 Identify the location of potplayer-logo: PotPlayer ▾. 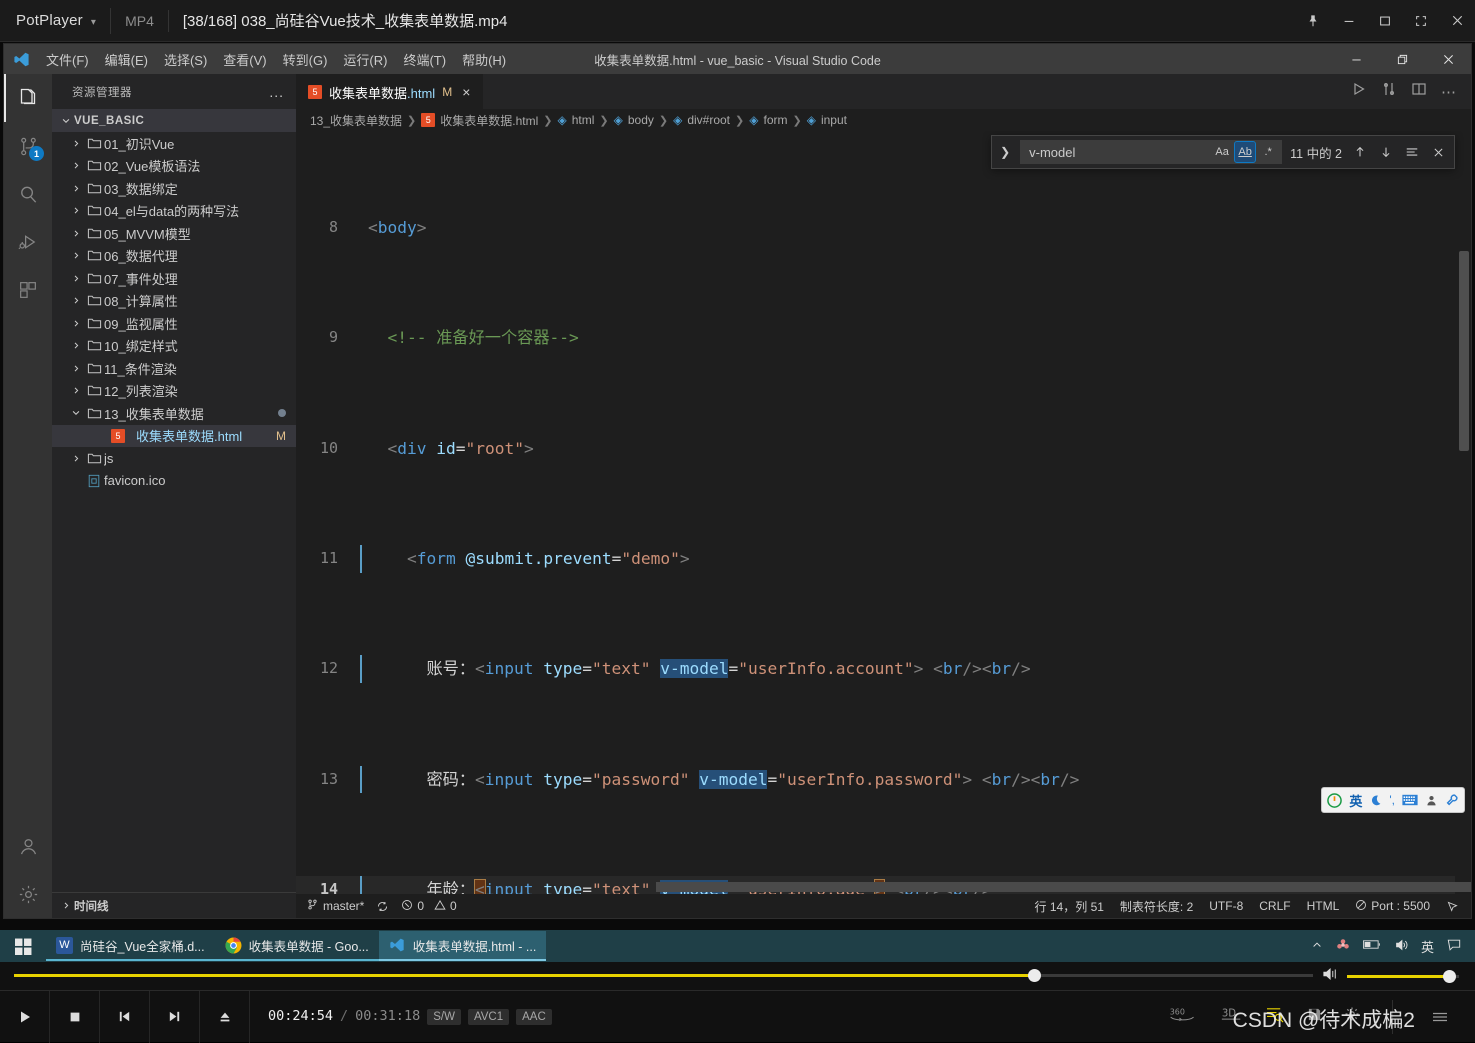
(48, 20).